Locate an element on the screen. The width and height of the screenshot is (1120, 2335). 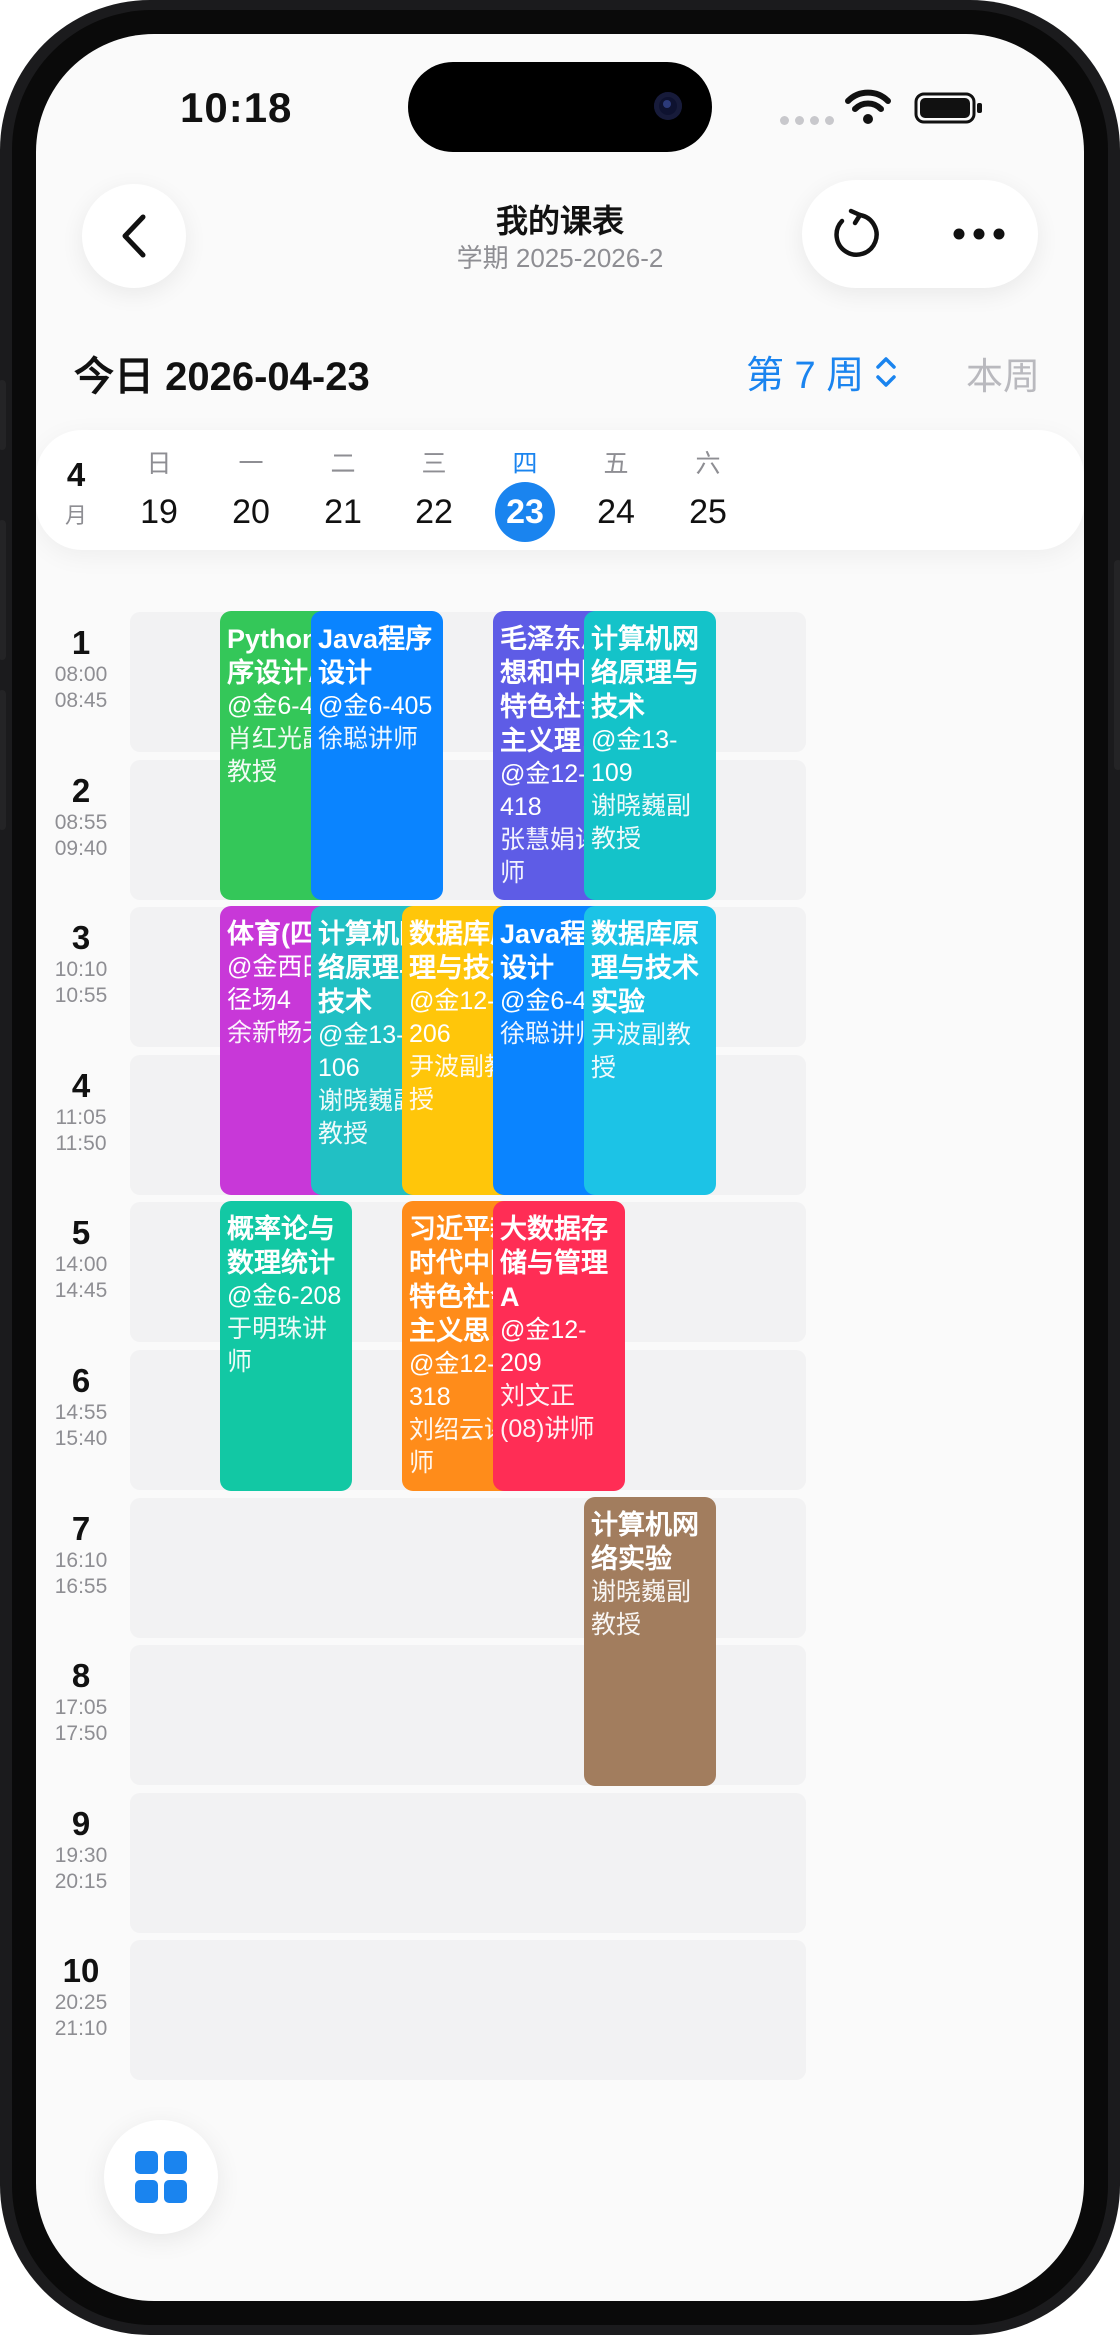
course-name: 计算机网络原理与技术 is located at coordinates (645, 673).